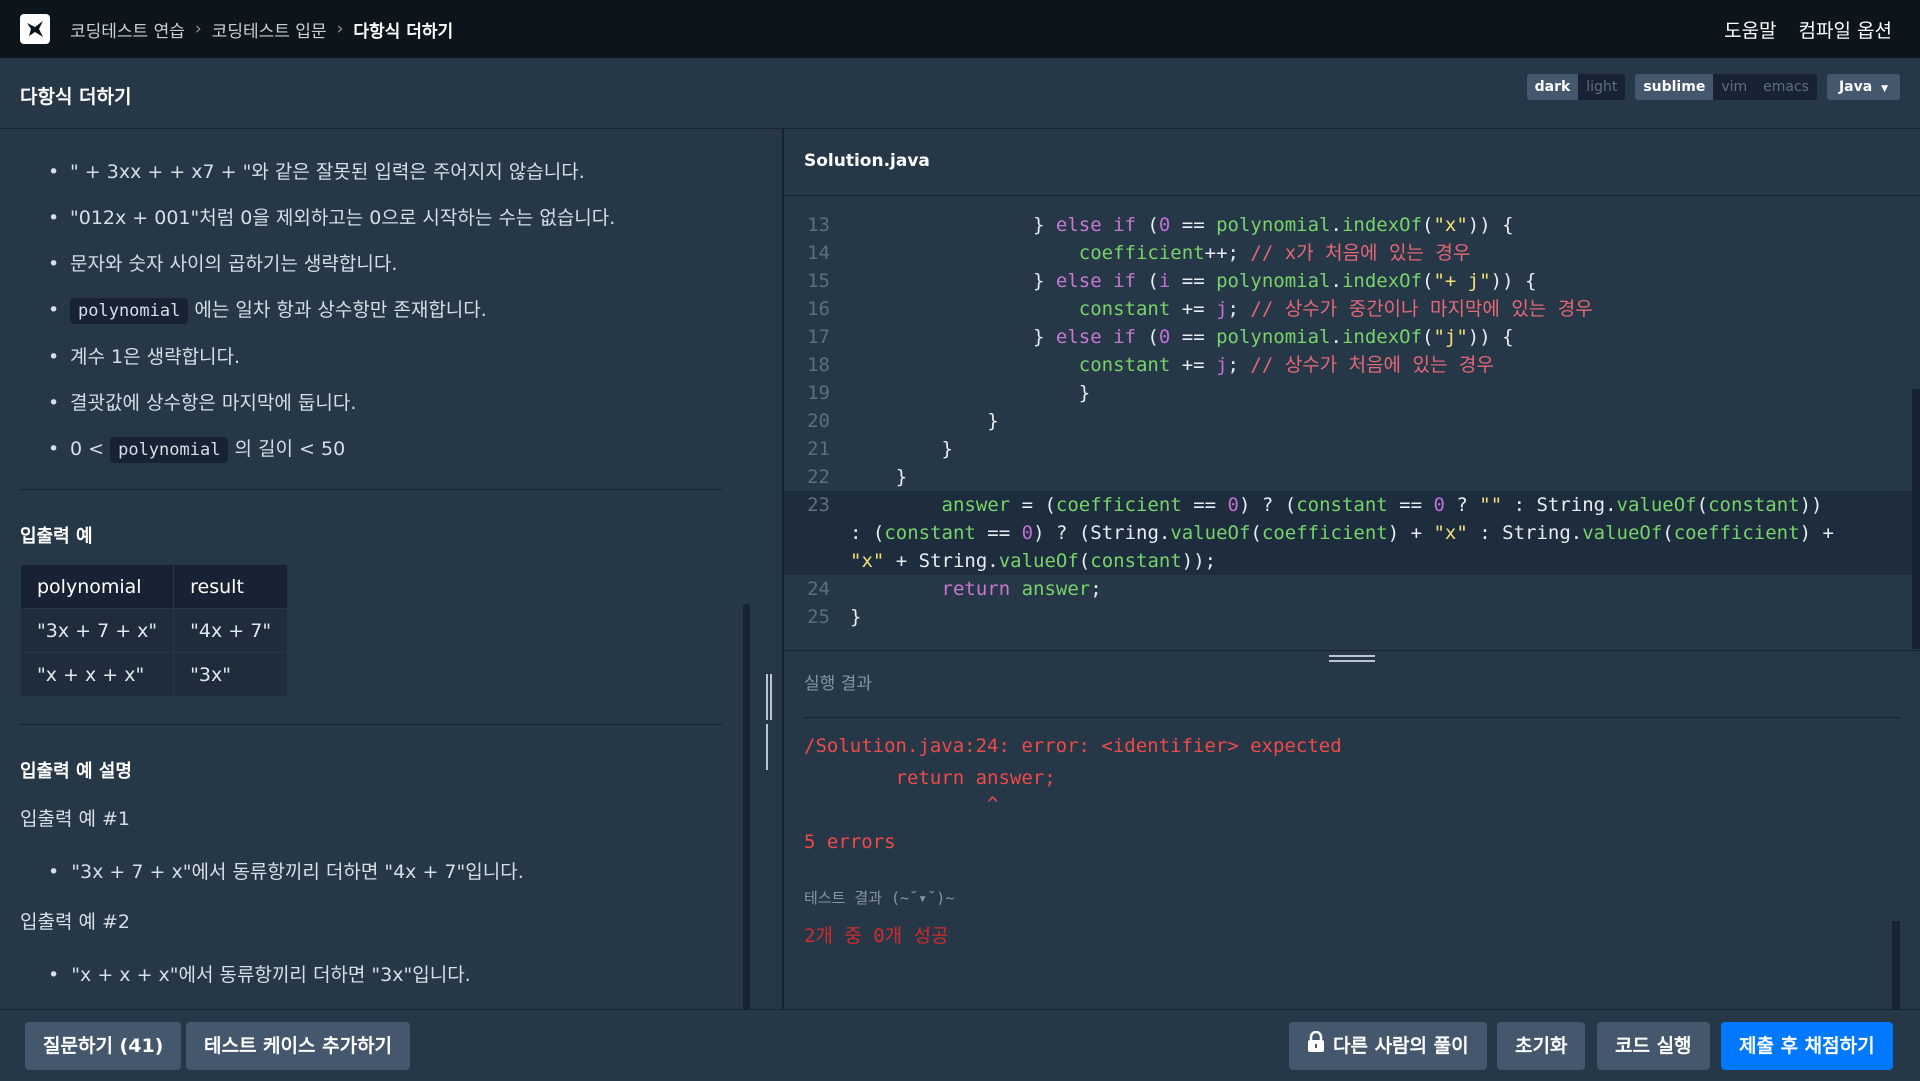 The width and height of the screenshot is (1920, 1081). What do you see at coordinates (97, 674) in the screenshot?
I see `table-cell: "x + x + x"` at bounding box center [97, 674].